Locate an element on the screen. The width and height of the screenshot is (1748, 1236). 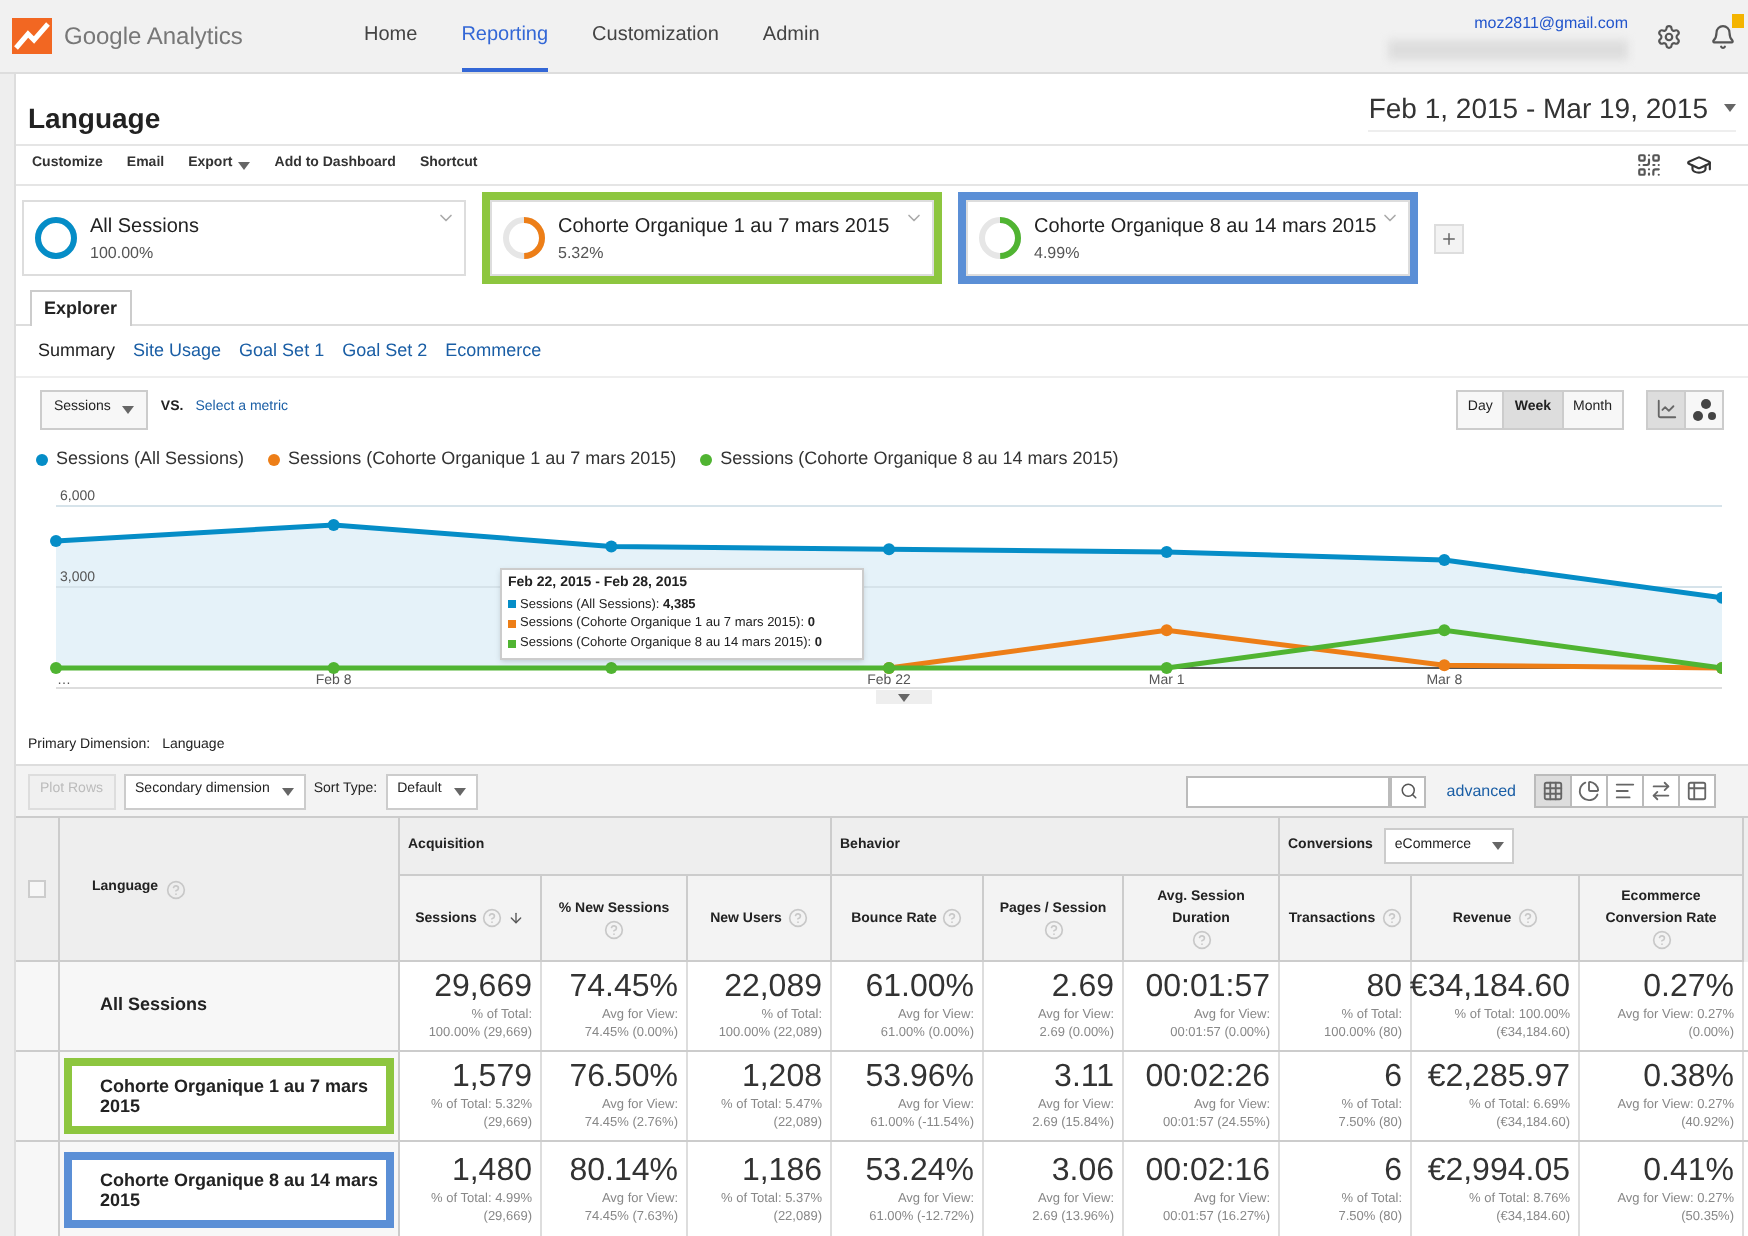
graduation-cap-icon is located at coordinates (1699, 165).